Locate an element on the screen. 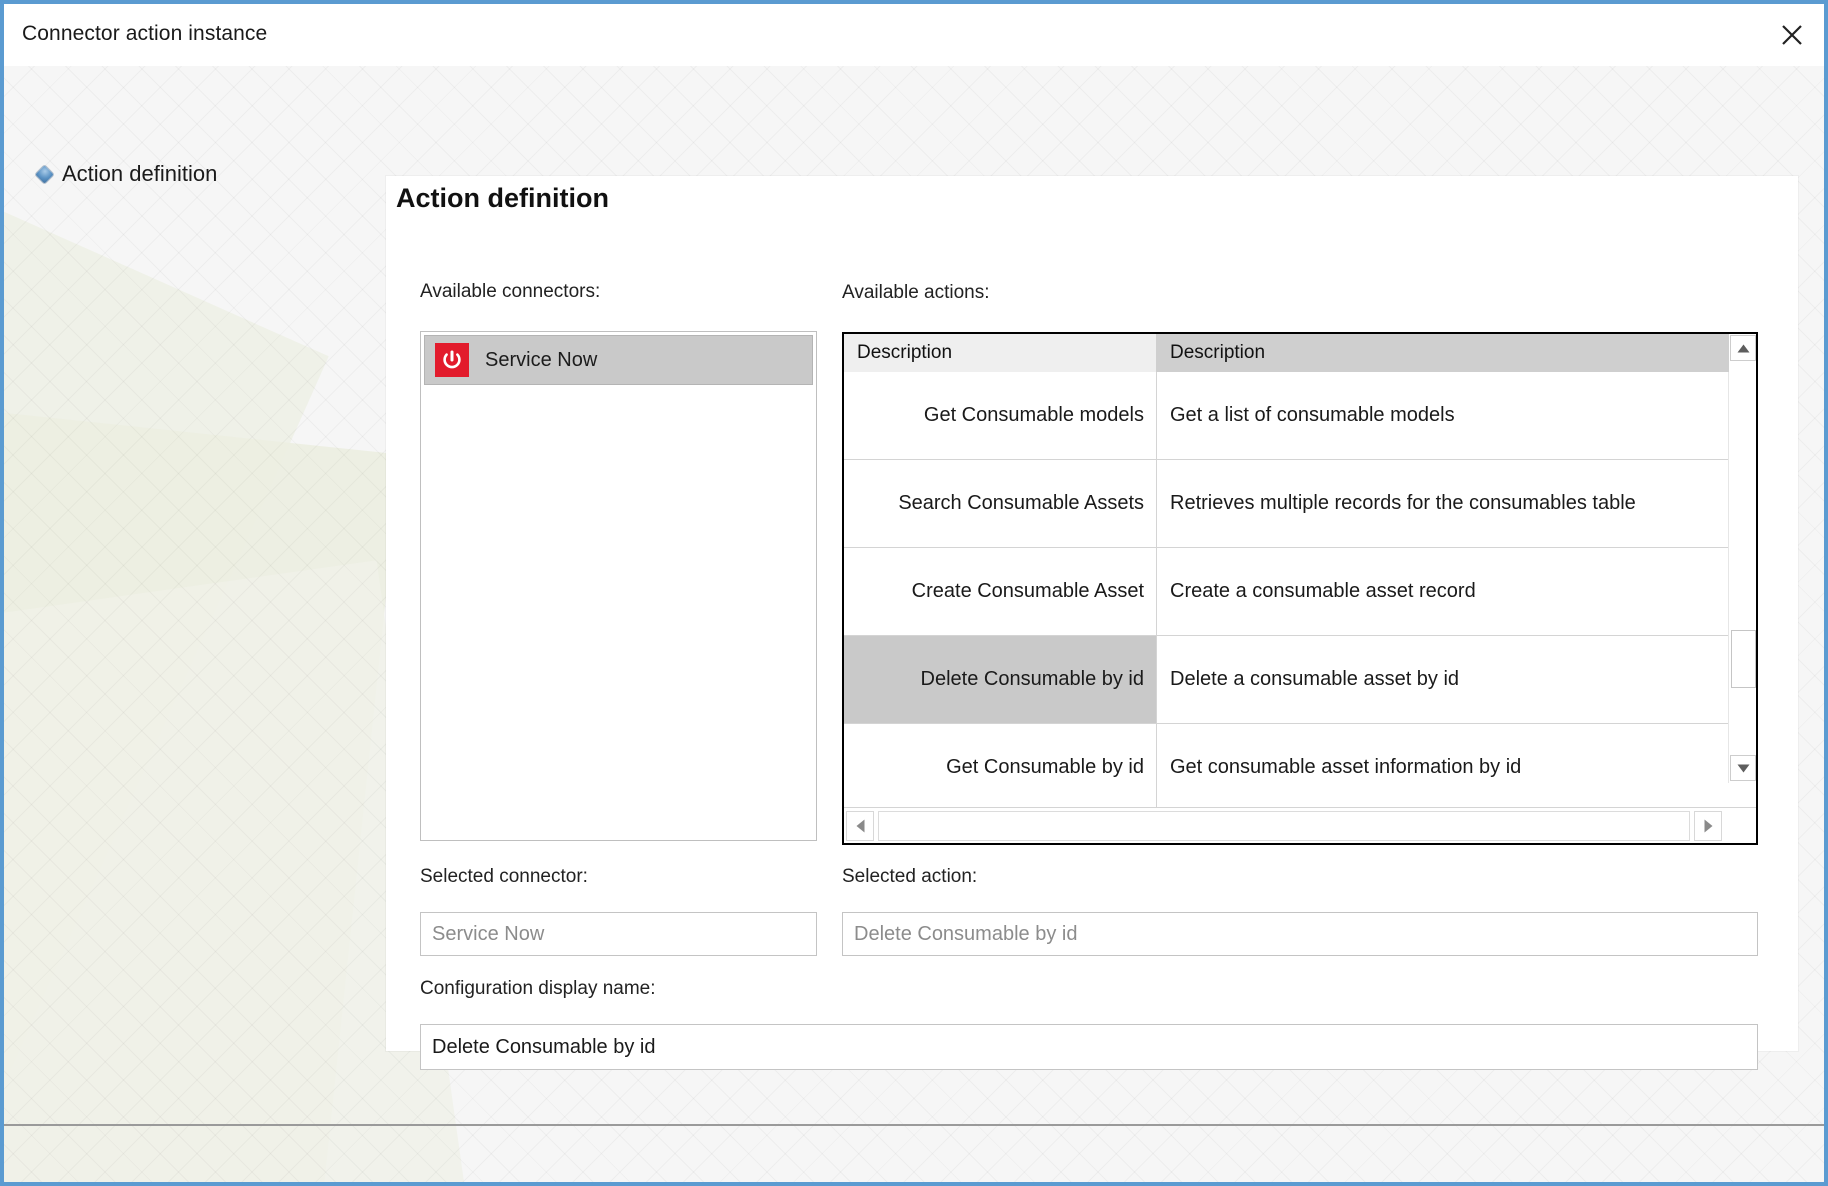  action-description-cell: Get consumable asset information by id is located at coordinates (1346, 767).